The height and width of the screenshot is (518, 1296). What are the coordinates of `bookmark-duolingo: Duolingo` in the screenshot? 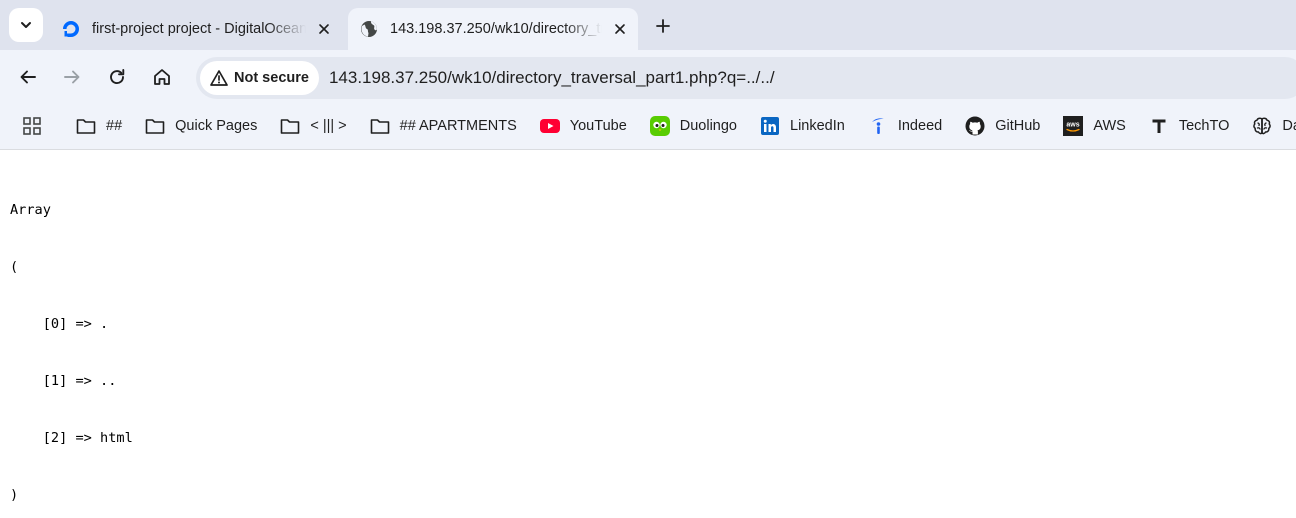 It's located at (693, 125).